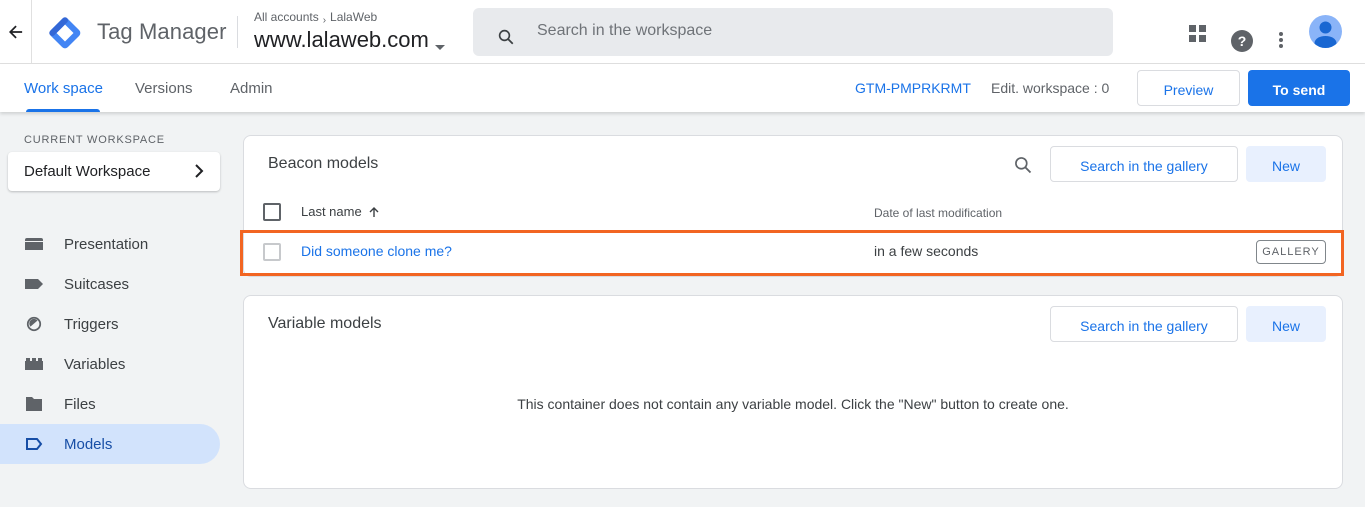 The height and width of the screenshot is (507, 1365). I want to click on account-avatar-icon, so click(1325, 31).